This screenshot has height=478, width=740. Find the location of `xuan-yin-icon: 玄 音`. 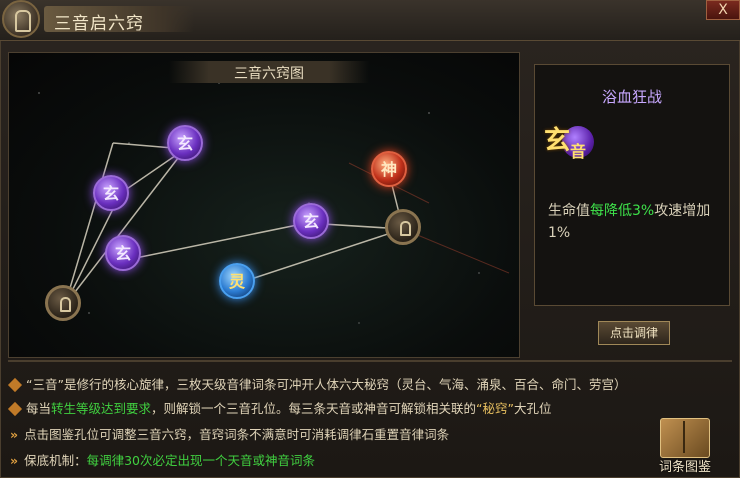

xuan-yin-icon: 玄 音 is located at coordinates (571, 143).